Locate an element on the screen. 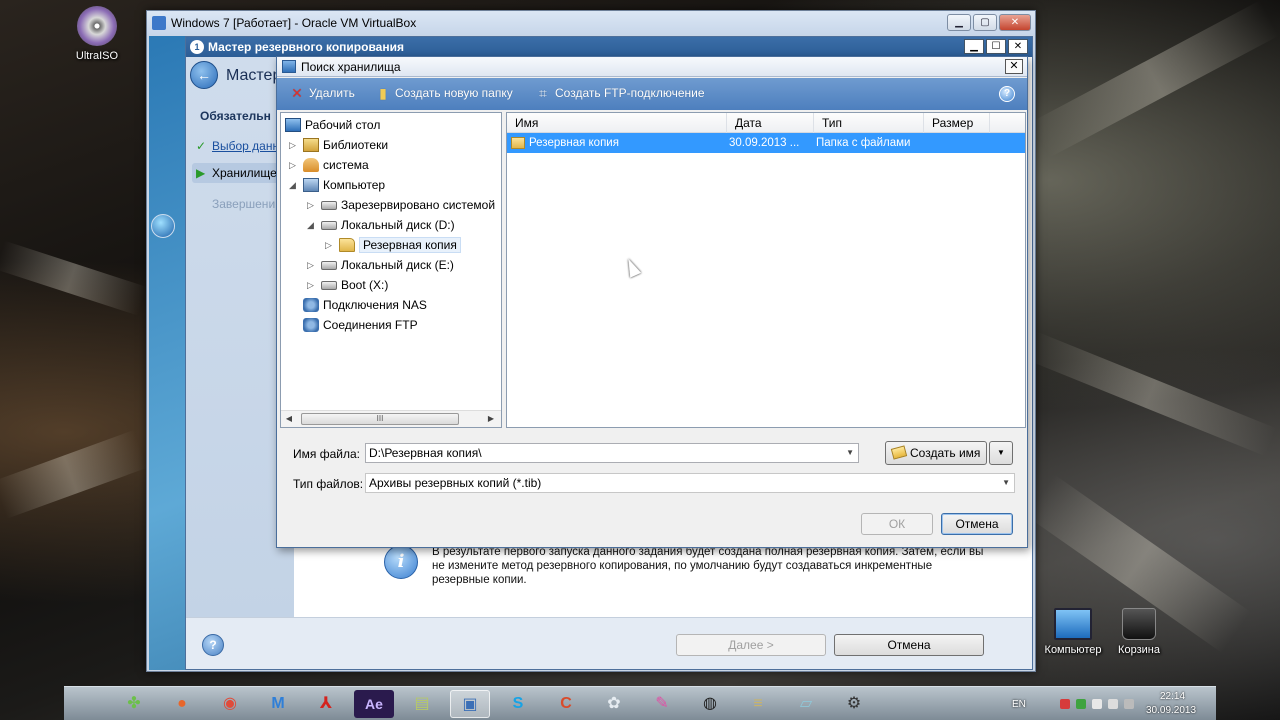 Image resolution: width=1280 pixels, height=720 pixels. taskbar-app-firefox: ● is located at coordinates (182, 704).